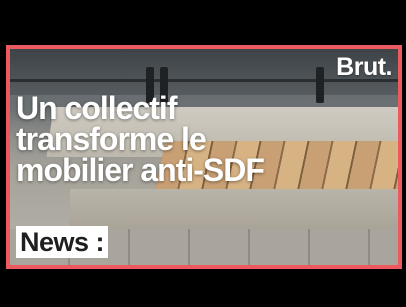 The width and height of the screenshot is (406, 307). What do you see at coordinates (234, 209) in the screenshot?
I see `photo-bench-front` at bounding box center [234, 209].